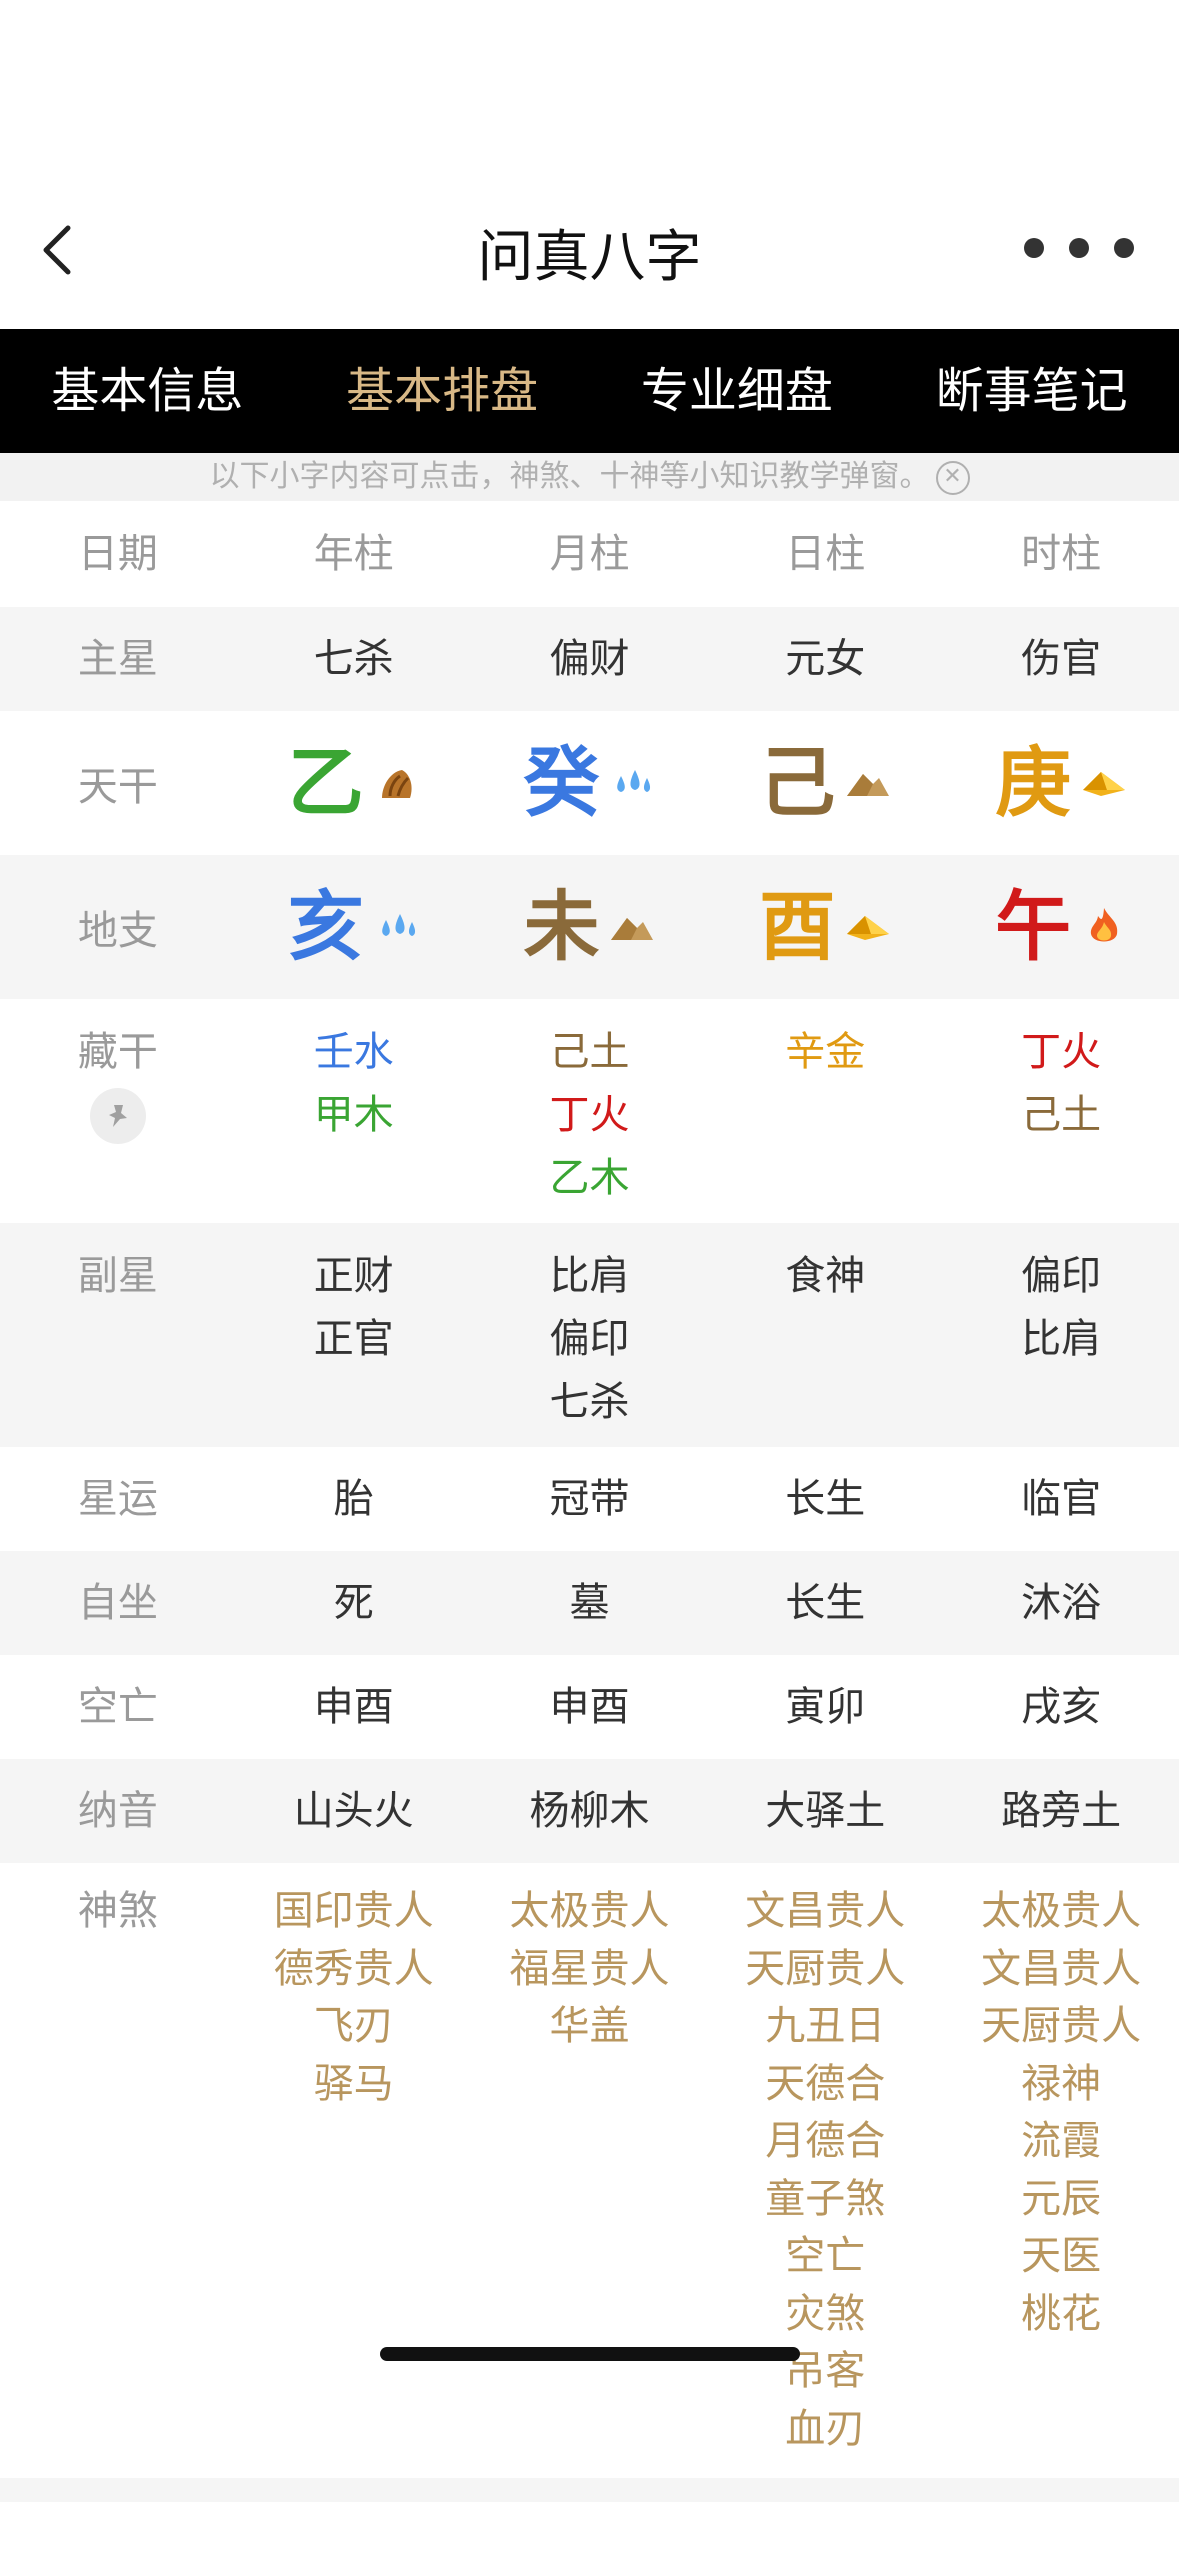 The image size is (1179, 2556). Describe the element at coordinates (354, 659) in the screenshot. I see `main-star-year: 七杀` at that location.